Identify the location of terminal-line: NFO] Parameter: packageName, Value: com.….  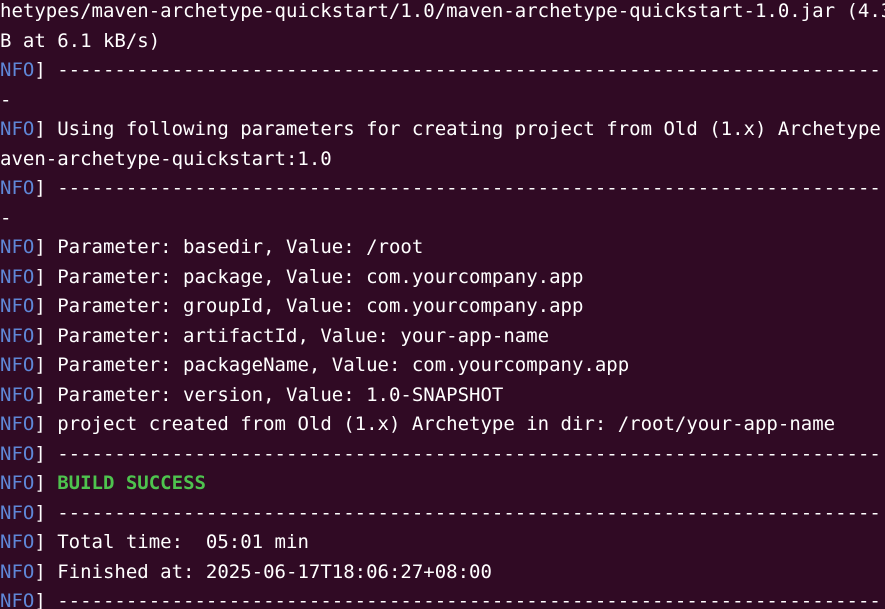
(442, 366).